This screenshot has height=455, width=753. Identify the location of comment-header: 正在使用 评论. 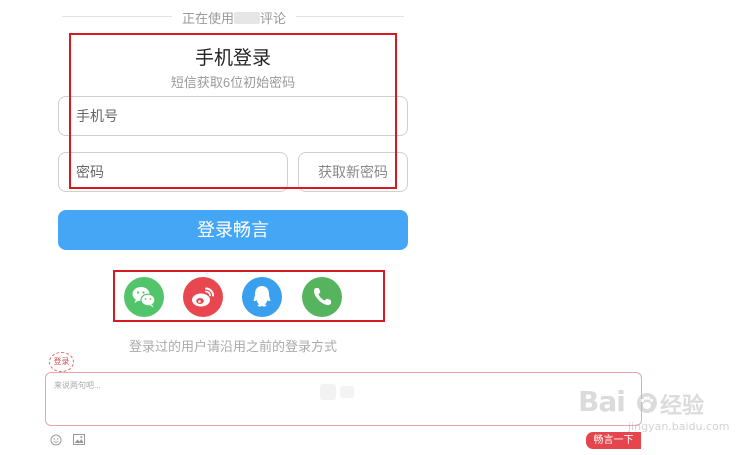
(233, 16).